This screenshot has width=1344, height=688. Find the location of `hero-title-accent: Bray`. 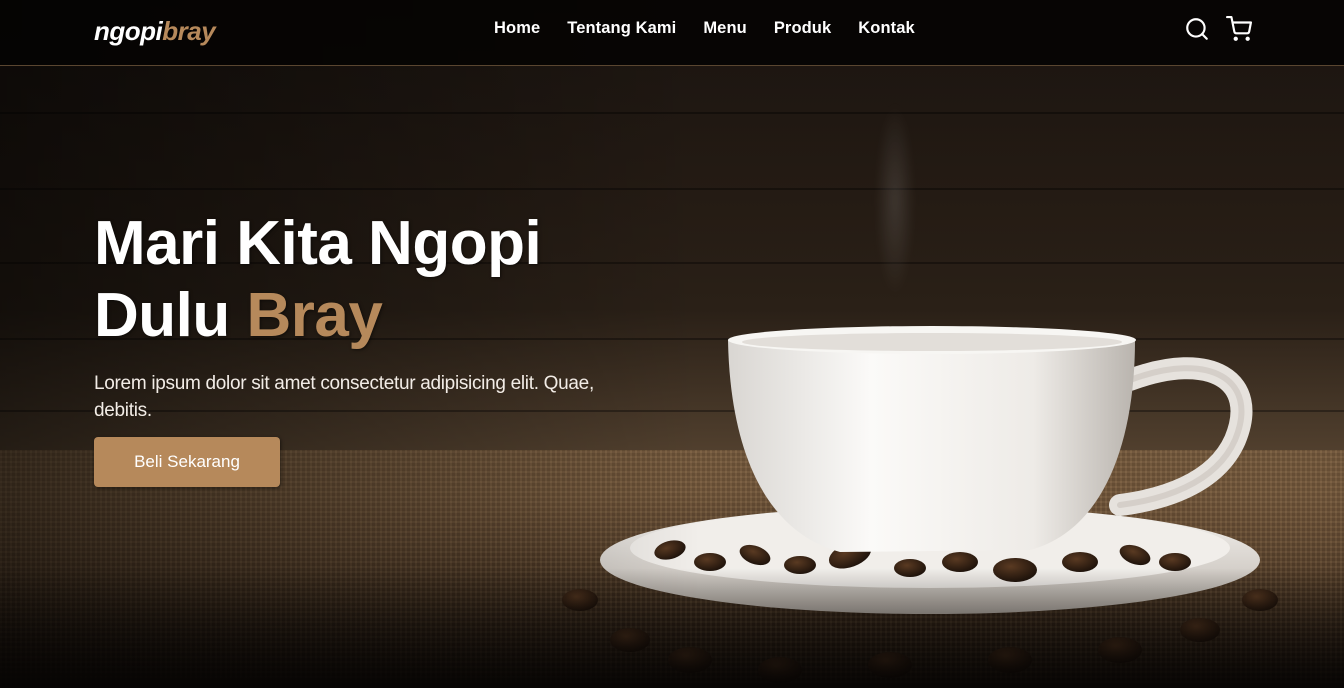

hero-title-accent: Bray is located at coordinates (314, 315).